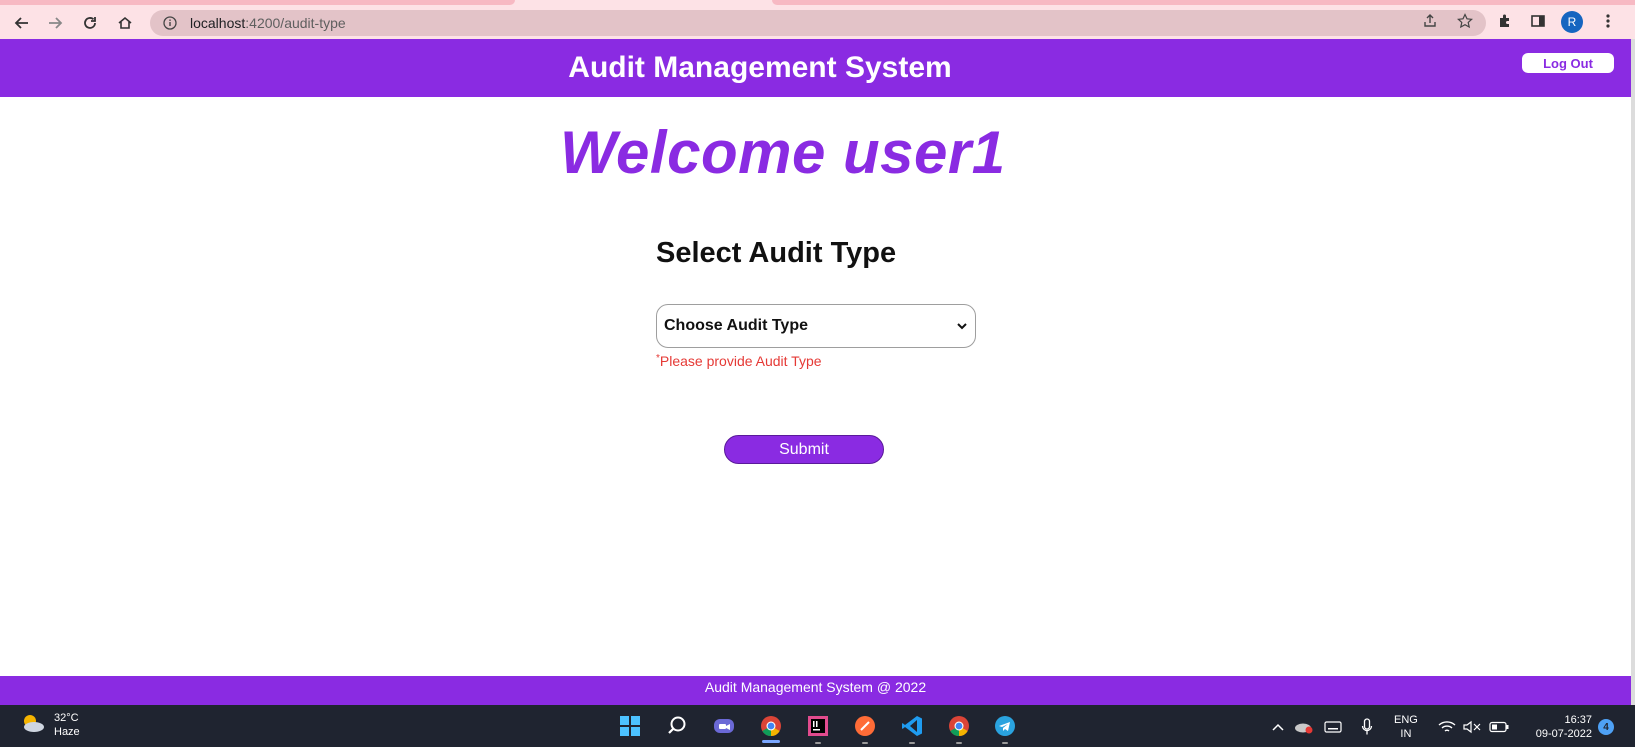  What do you see at coordinates (218, 23) in the screenshot?
I see `url-host: localhost` at bounding box center [218, 23].